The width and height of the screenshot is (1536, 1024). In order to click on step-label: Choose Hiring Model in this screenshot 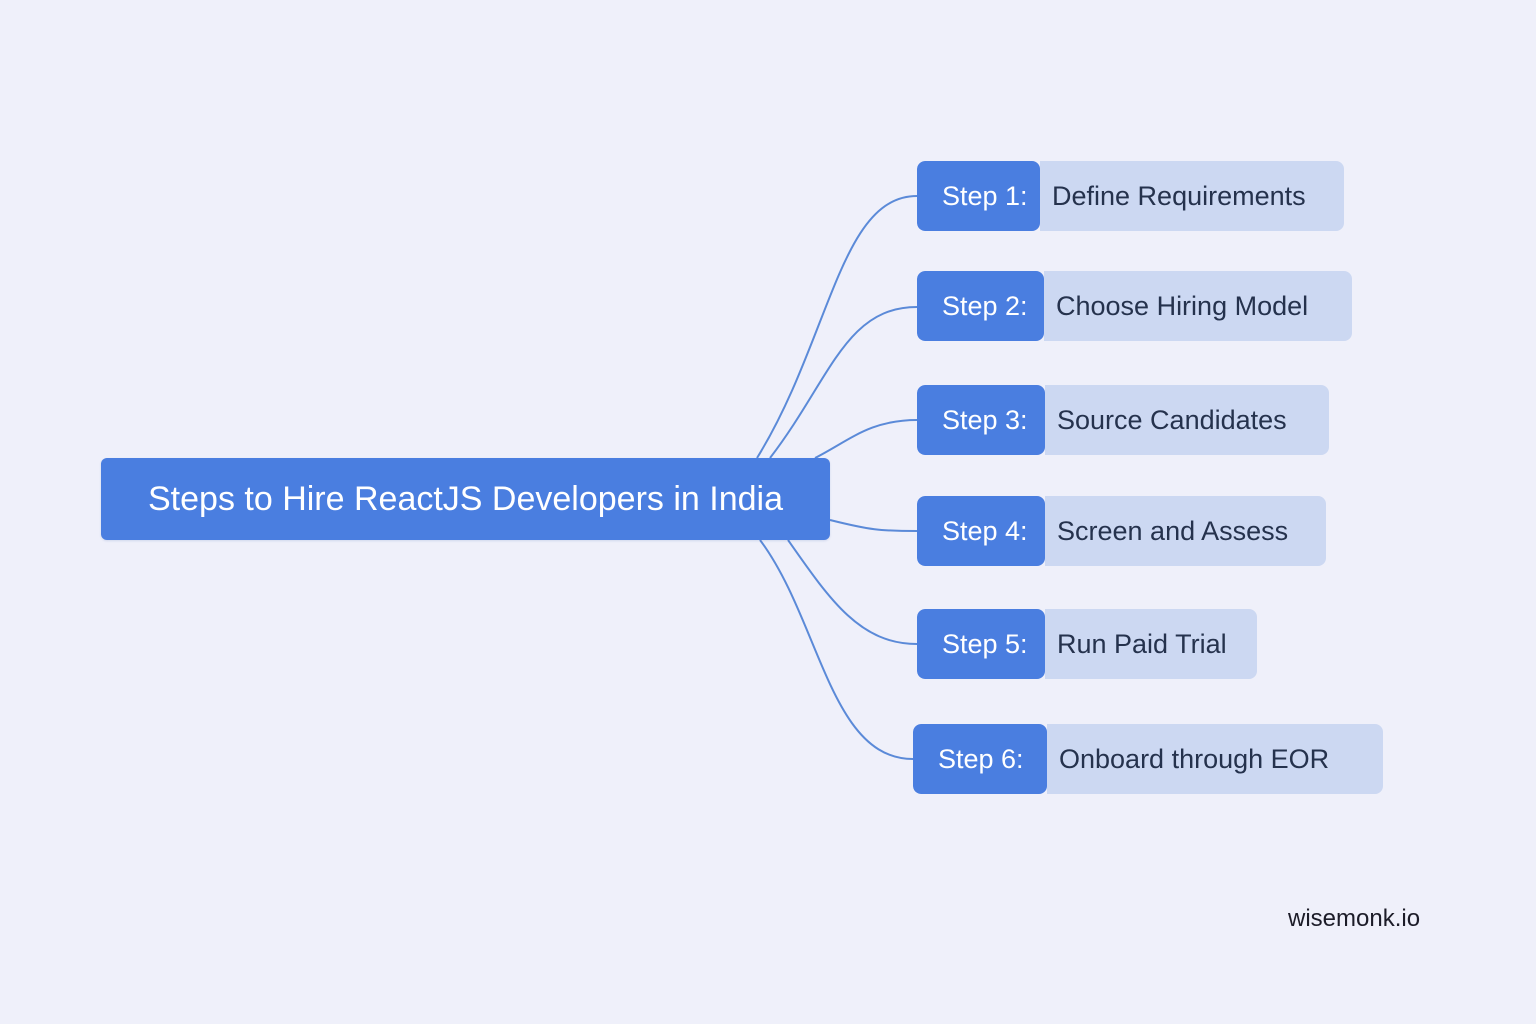, I will do `click(1198, 306)`.